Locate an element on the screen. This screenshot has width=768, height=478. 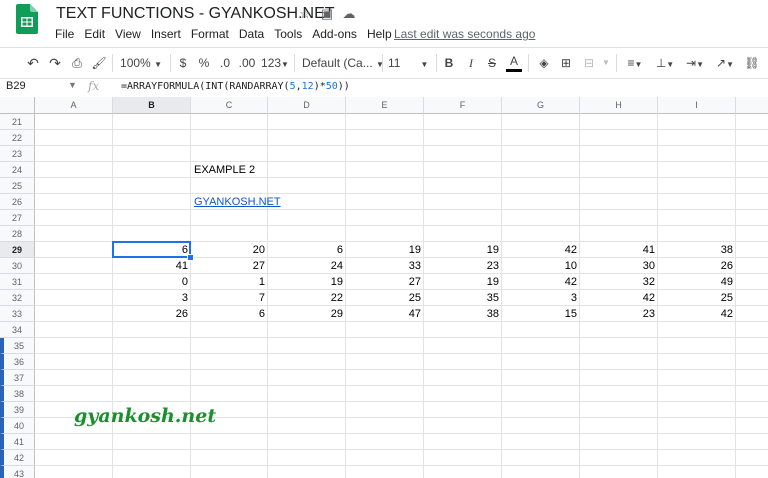
cell-i31: 49 is located at coordinates (697, 282).